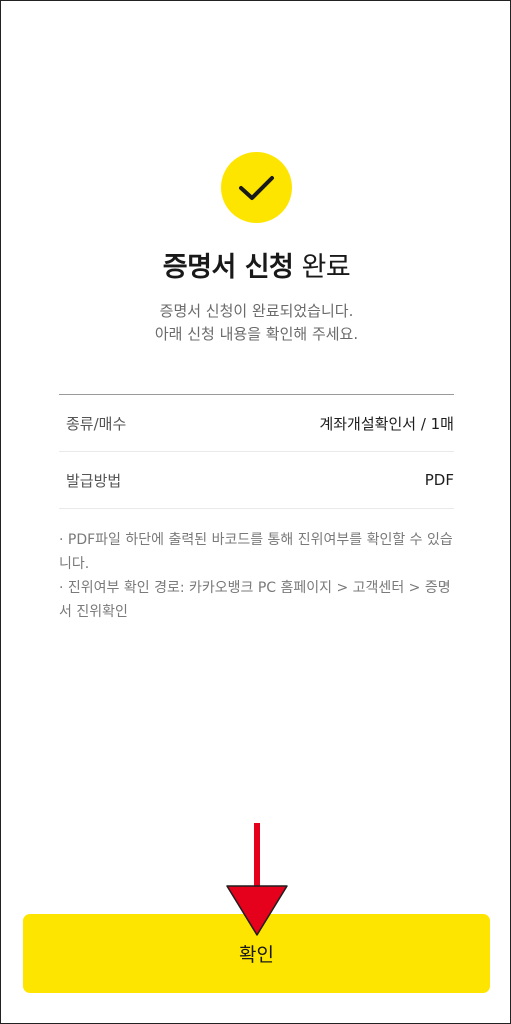 The width and height of the screenshot is (511, 1024). I want to click on check-icon, so click(256, 188).